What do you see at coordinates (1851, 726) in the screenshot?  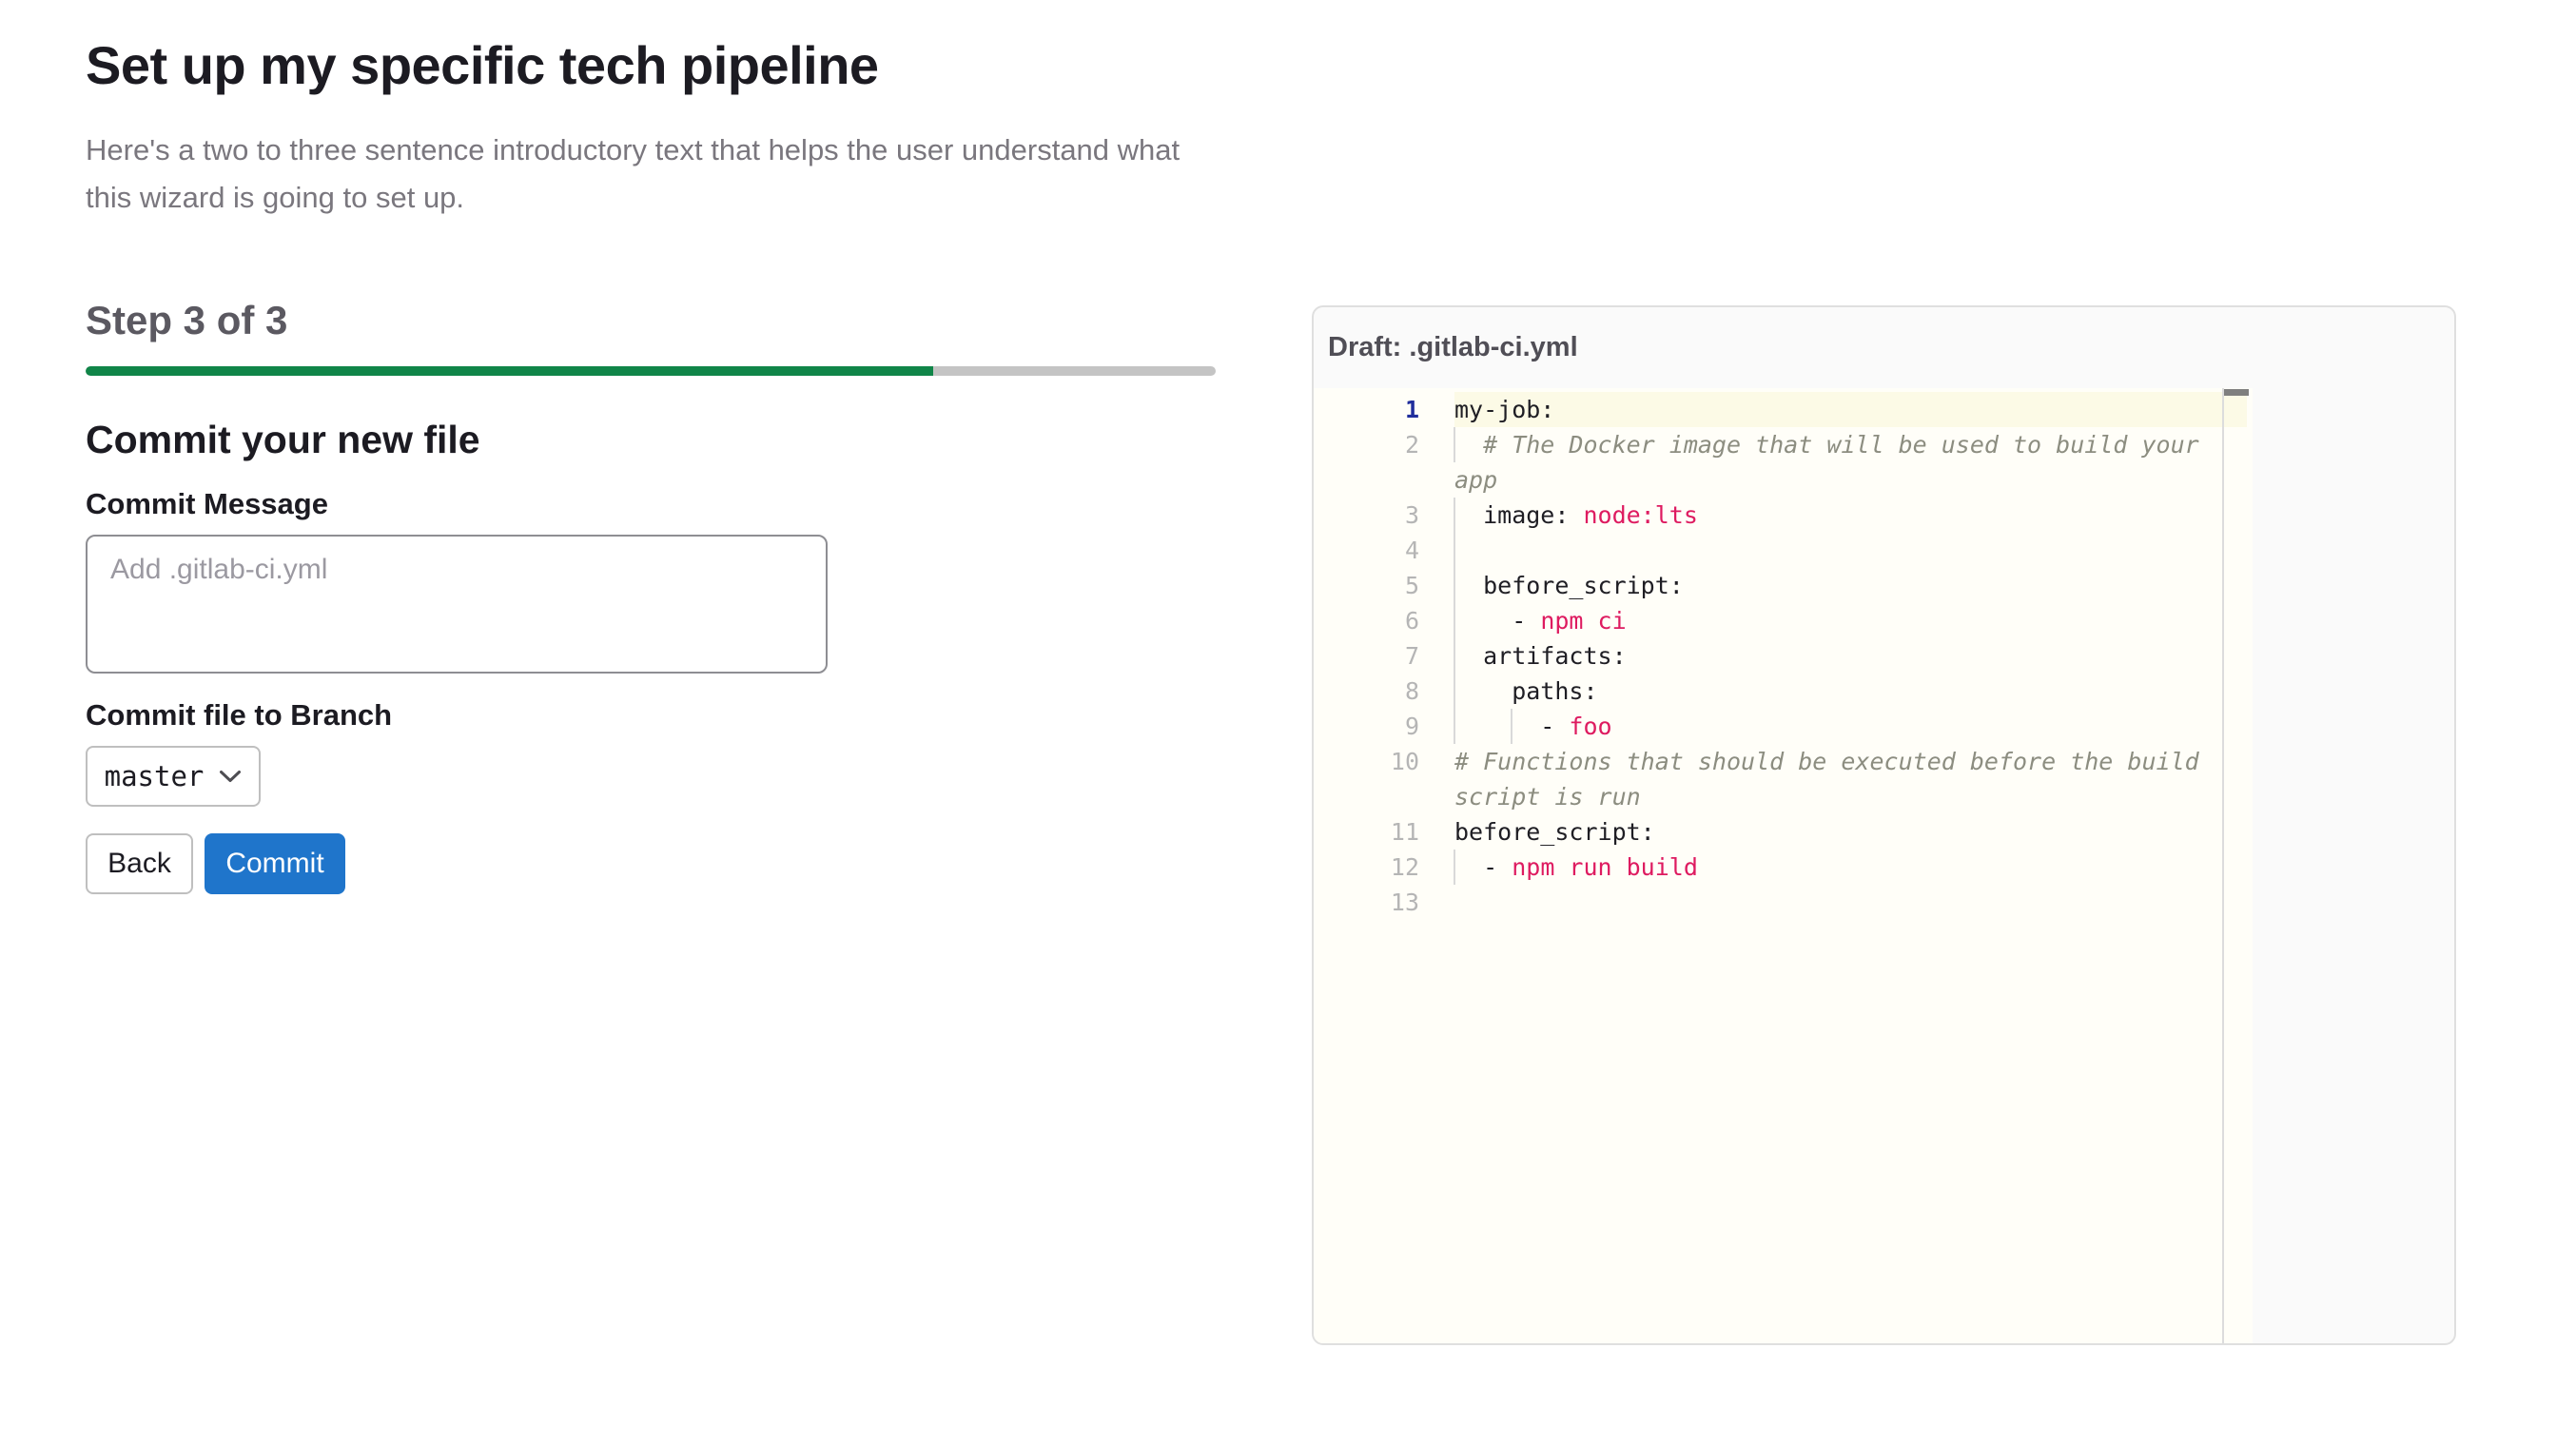 I see `code-line-text: - foo` at bounding box center [1851, 726].